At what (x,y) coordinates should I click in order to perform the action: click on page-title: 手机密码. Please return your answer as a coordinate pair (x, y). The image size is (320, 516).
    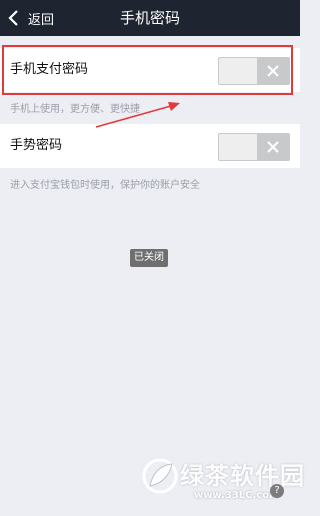
    Looking at the image, I should click on (149, 18).